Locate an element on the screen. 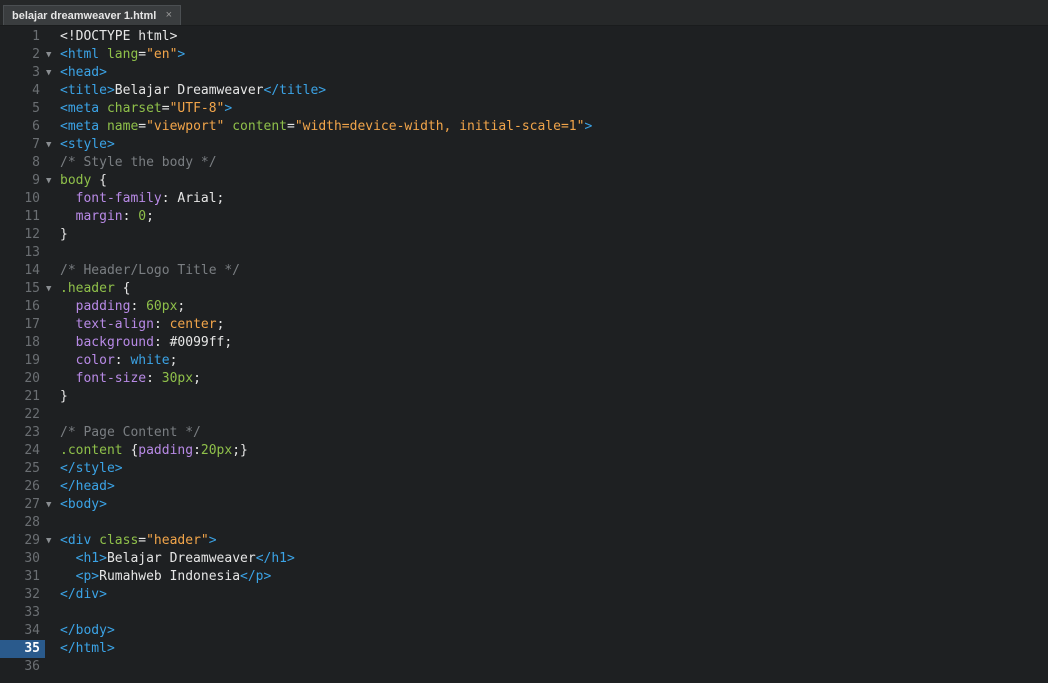 The width and height of the screenshot is (1048, 683). code-text: /* Header/Logo Title */ is located at coordinates (150, 270).